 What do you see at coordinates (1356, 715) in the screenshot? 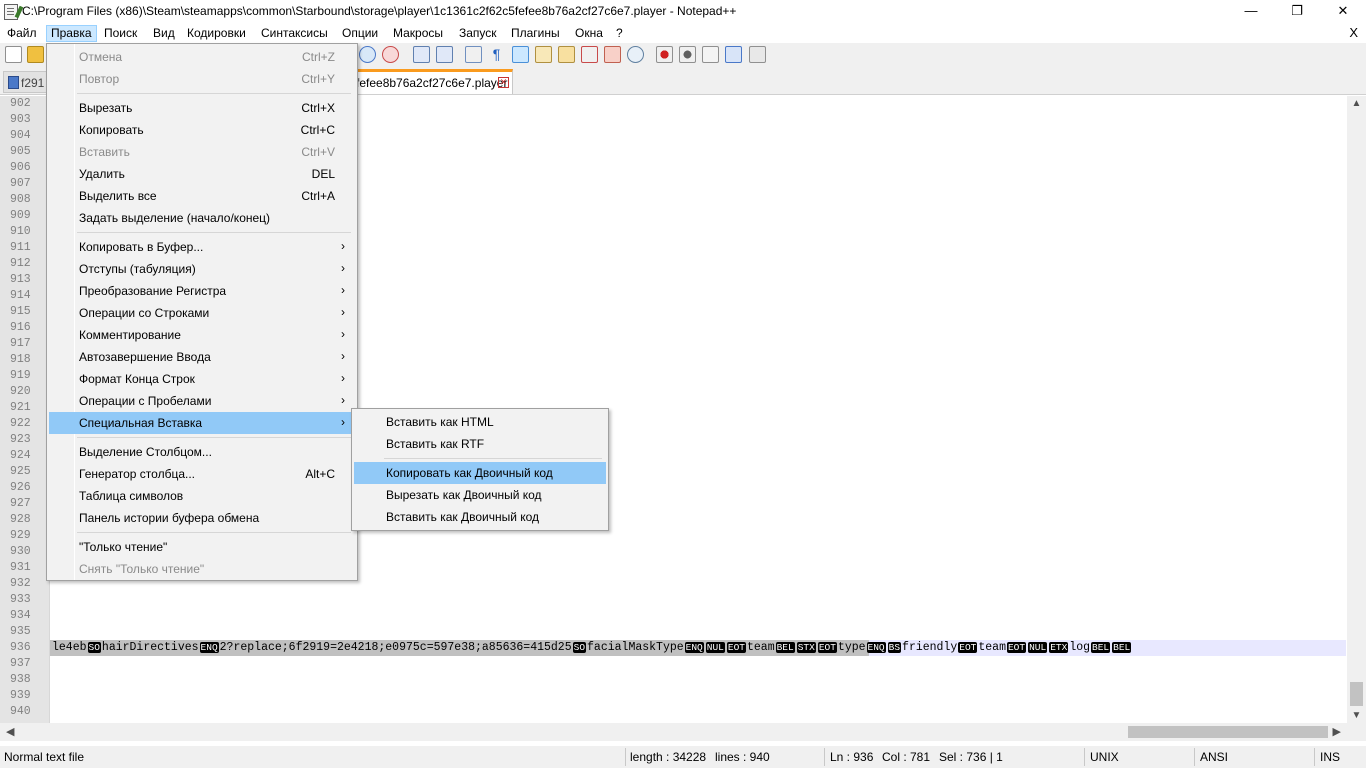
I see `scroll-down-icon: ▼` at bounding box center [1356, 715].